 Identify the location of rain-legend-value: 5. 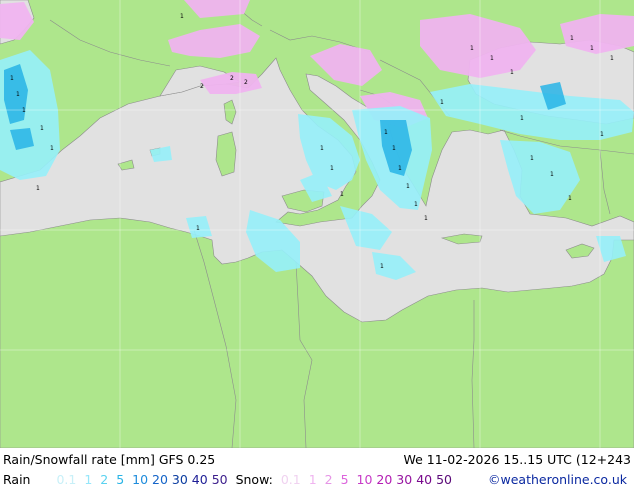
(120, 479).